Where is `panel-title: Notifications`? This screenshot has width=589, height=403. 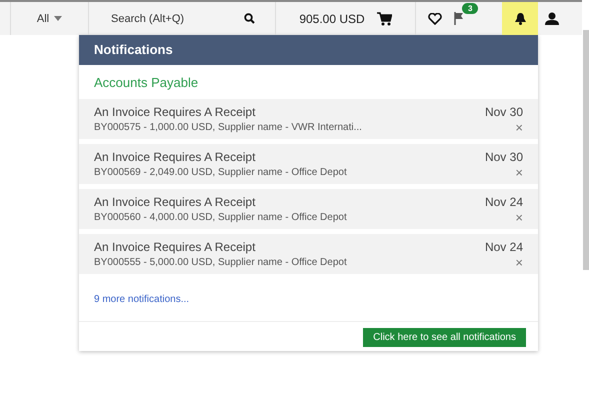 panel-title: Notifications is located at coordinates (308, 50).